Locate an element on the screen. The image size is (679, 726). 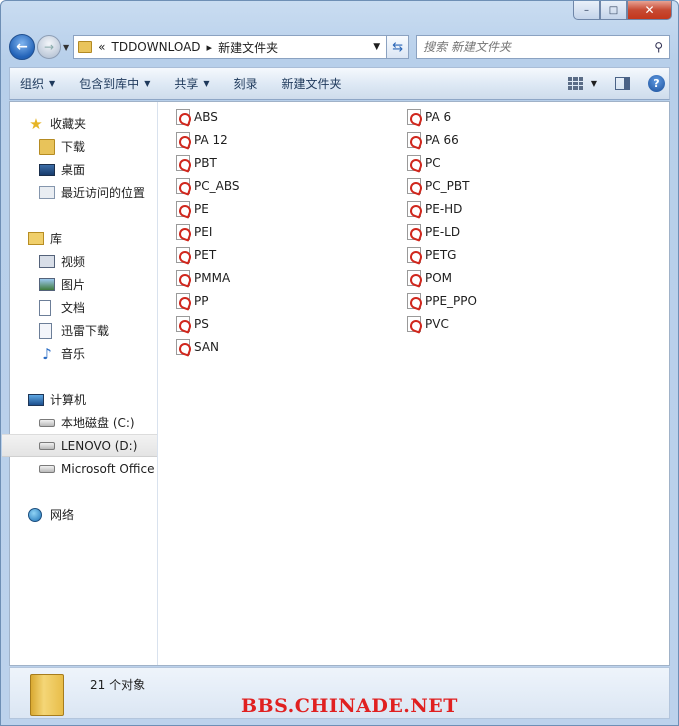
file-name: PC is located at coordinates (433, 163).